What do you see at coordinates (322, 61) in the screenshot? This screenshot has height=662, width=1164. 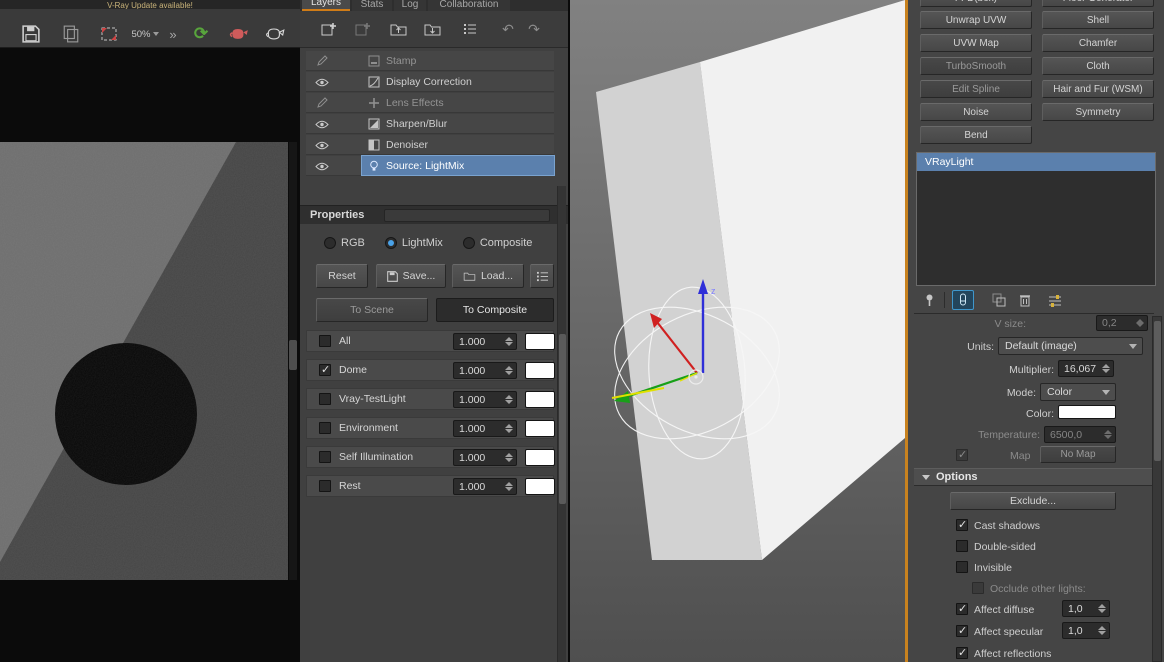 I see `edit-pencil-icon` at bounding box center [322, 61].